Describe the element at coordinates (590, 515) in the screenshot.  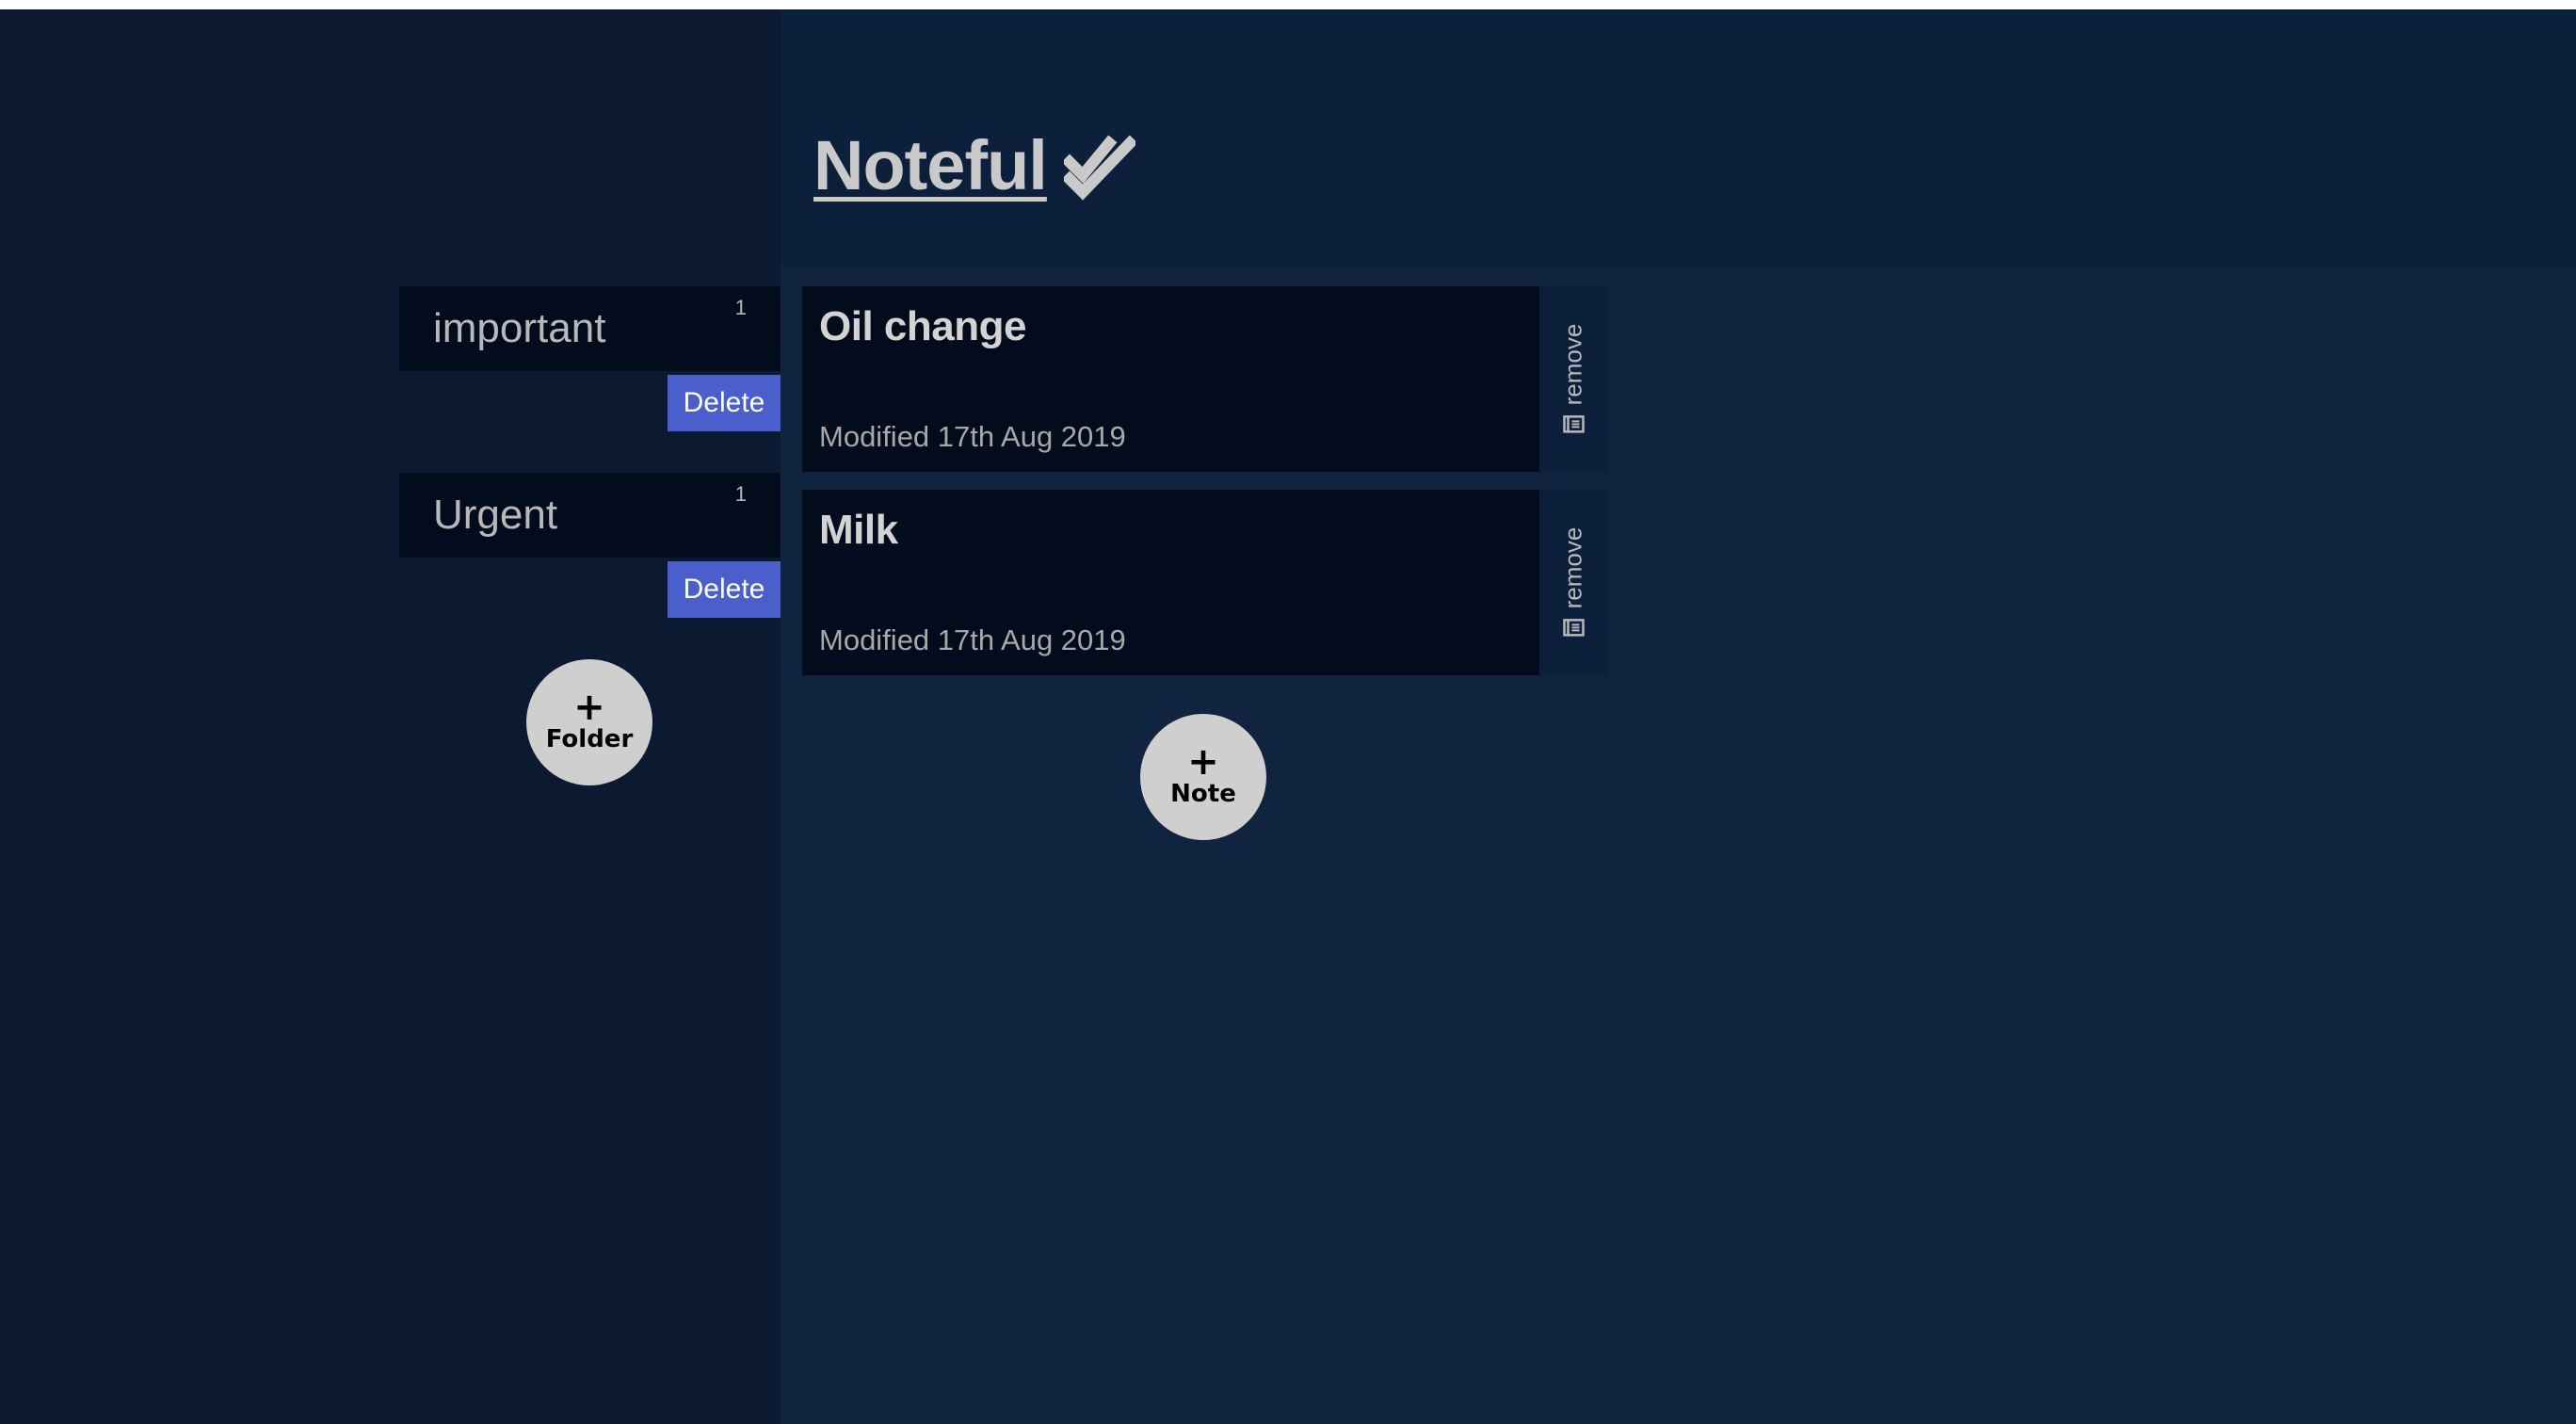
I see `folder-item-urgent: Urgent 1` at that location.